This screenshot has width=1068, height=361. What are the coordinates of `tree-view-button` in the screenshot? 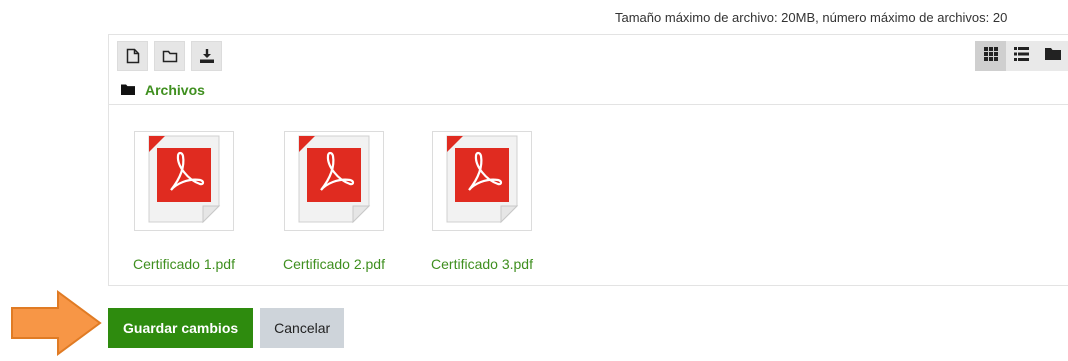 It's located at (1052, 56).